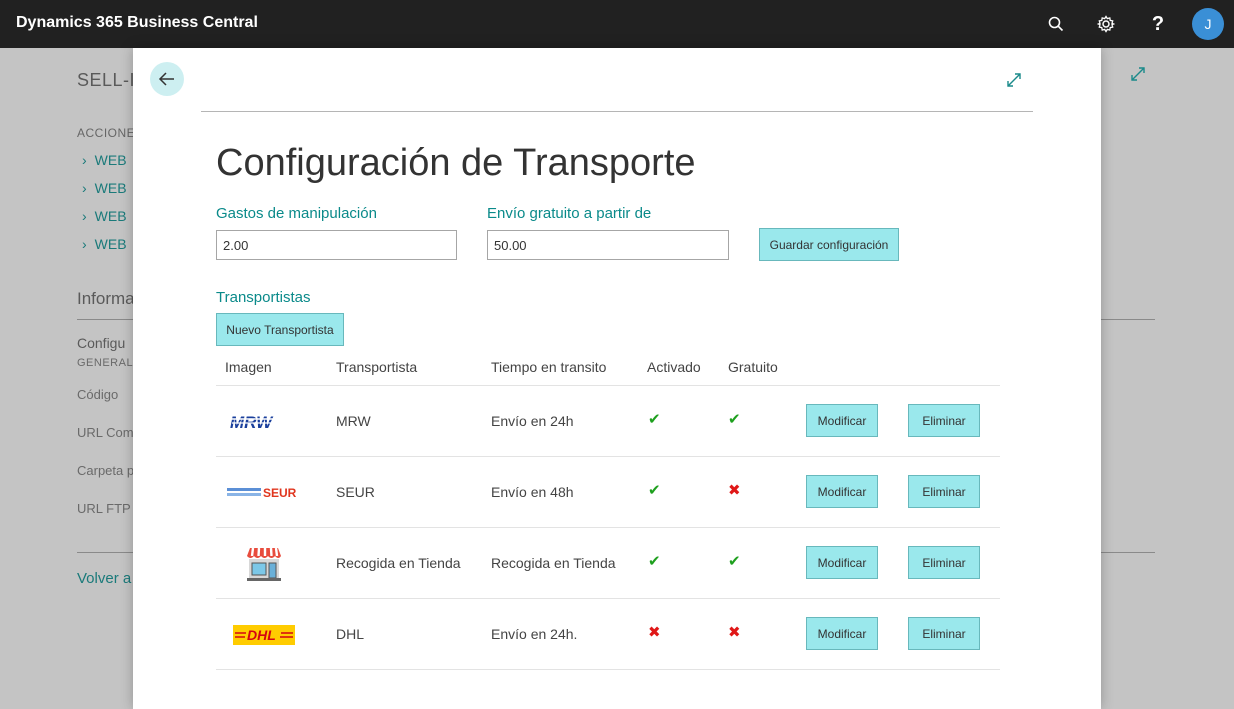  I want to click on column-header-free: Gratuito, so click(753, 367).